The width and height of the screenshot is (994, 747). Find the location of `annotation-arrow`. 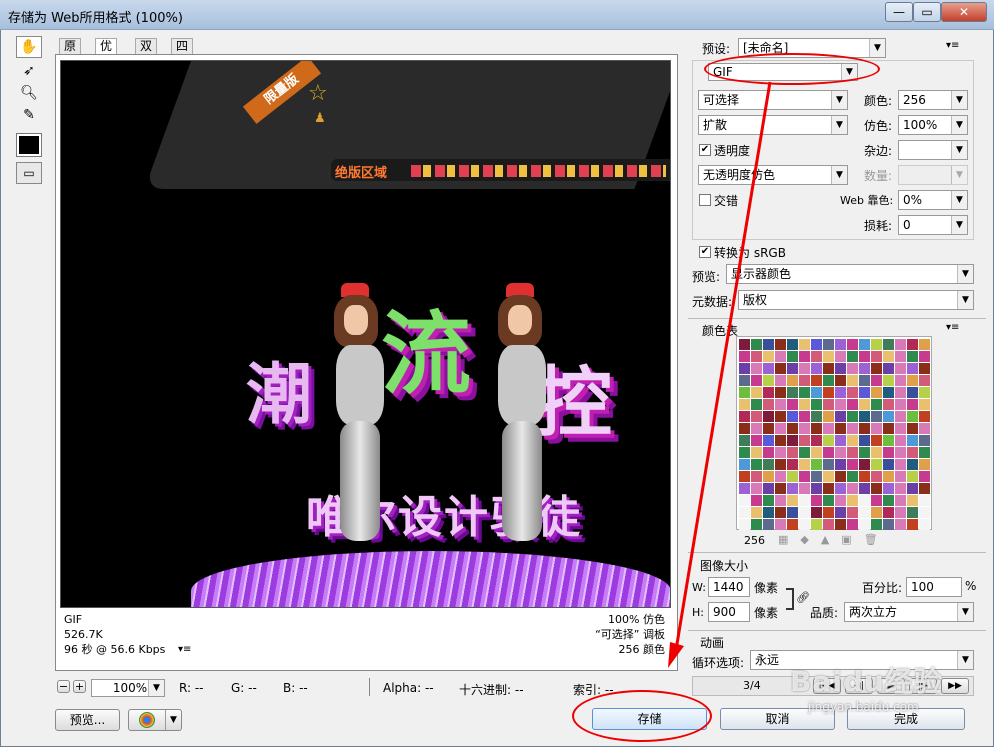

annotation-arrow is located at coordinates (720, 374).